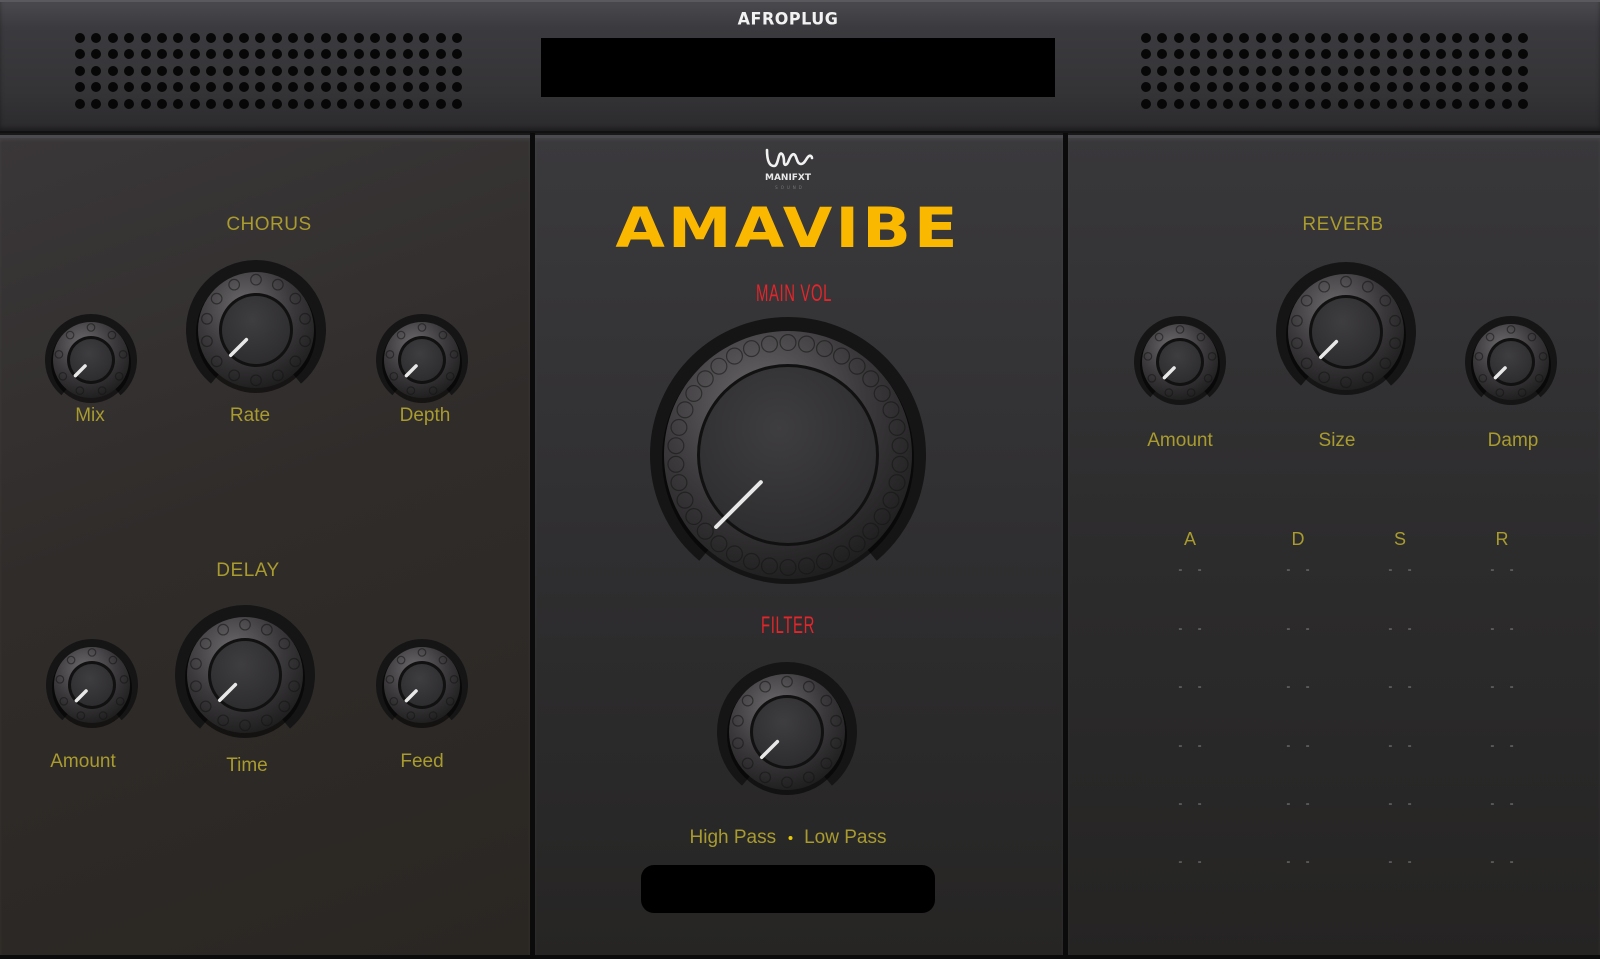 This screenshot has width=1600, height=959. What do you see at coordinates (787, 732) in the screenshot?
I see `filter-knob` at bounding box center [787, 732].